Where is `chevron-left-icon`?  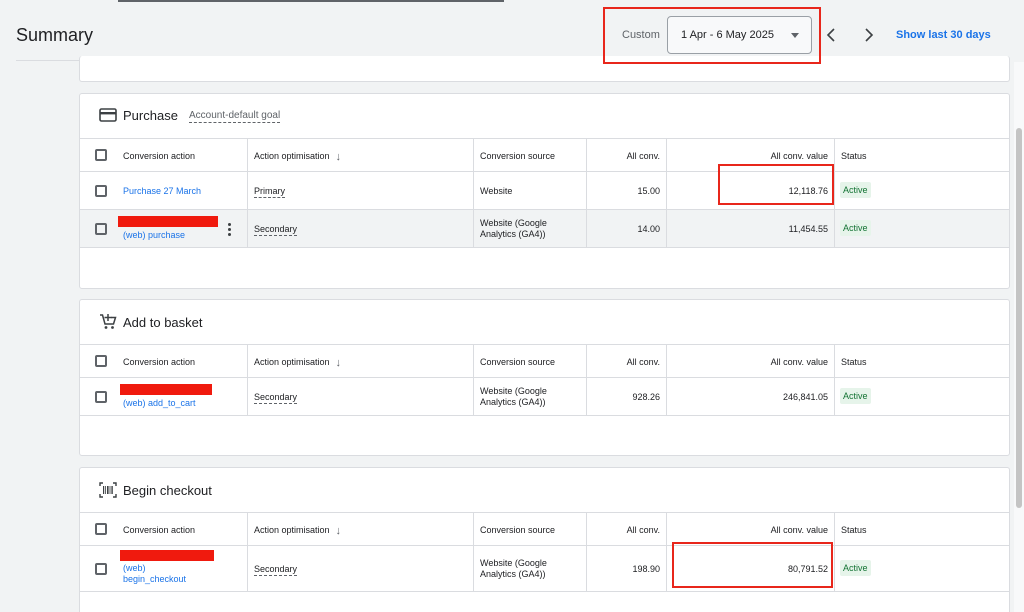
chevron-left-icon is located at coordinates (830, 35).